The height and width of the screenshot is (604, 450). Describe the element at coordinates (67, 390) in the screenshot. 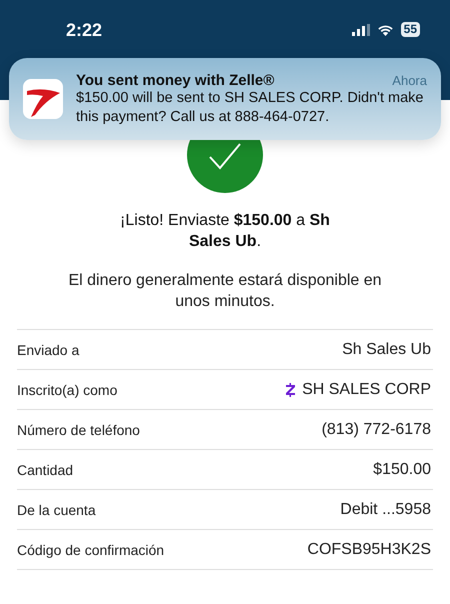

I see `detail-label: Inscrito(a) como` at that location.